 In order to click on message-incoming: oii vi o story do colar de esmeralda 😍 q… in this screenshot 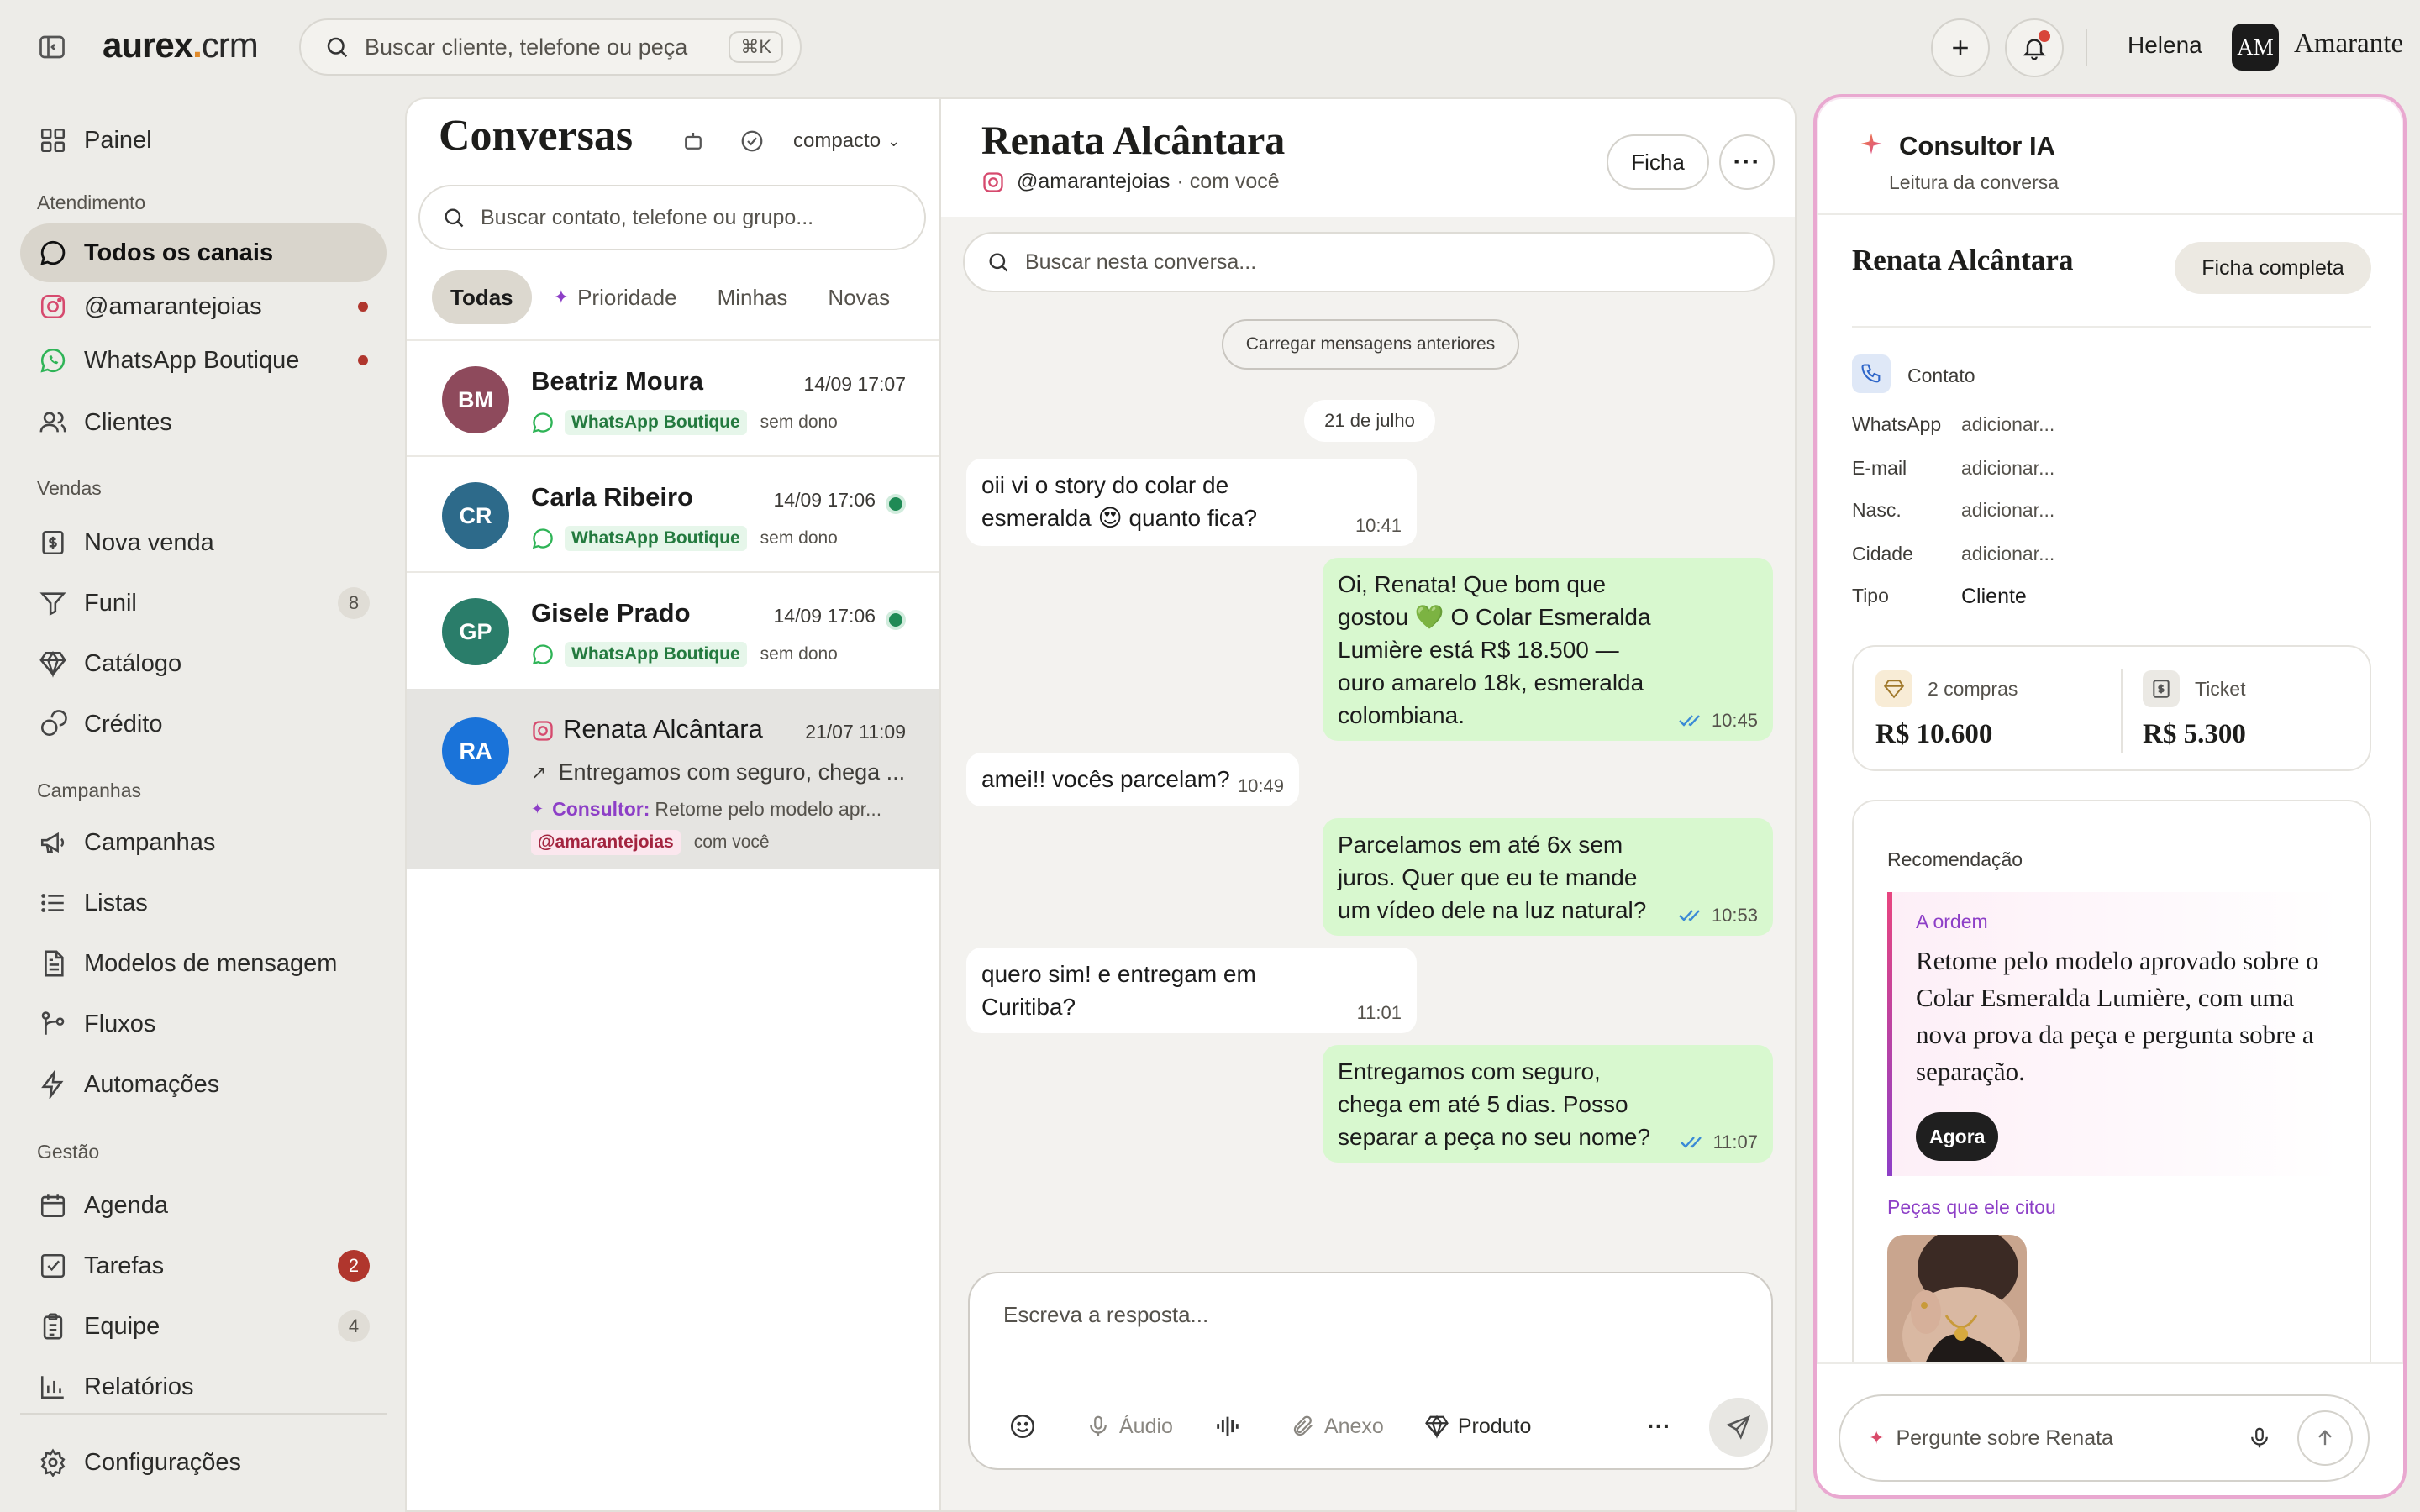, I will do `click(1192, 502)`.